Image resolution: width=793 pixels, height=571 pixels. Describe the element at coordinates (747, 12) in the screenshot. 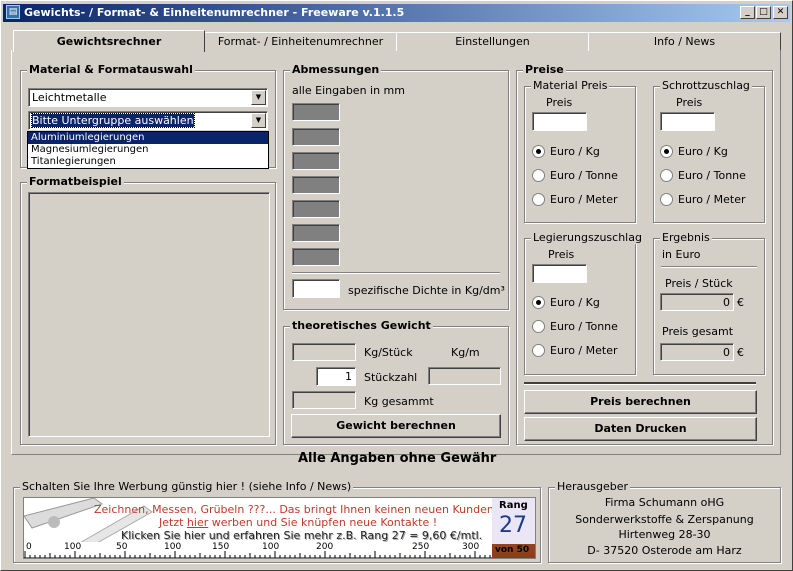

I see `minimize-button: _` at that location.